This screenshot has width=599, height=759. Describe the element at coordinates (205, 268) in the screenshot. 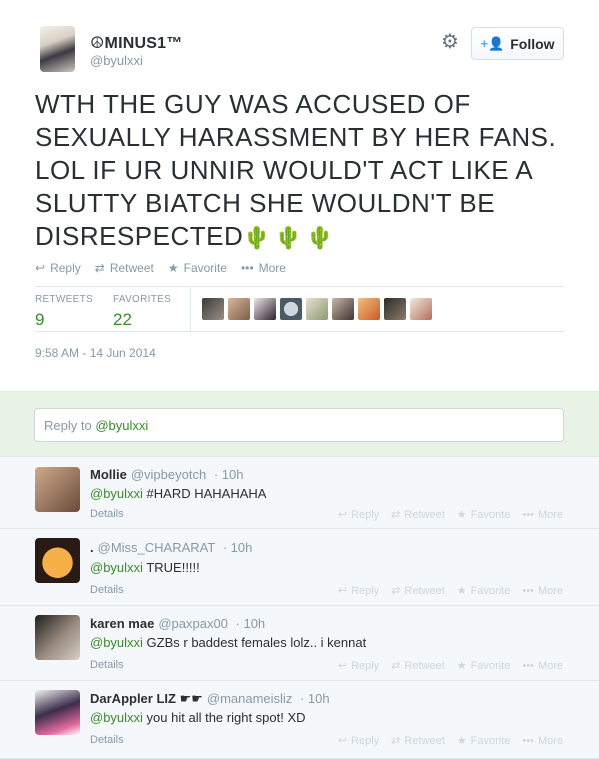

I see `favorite-label: Favorite` at that location.